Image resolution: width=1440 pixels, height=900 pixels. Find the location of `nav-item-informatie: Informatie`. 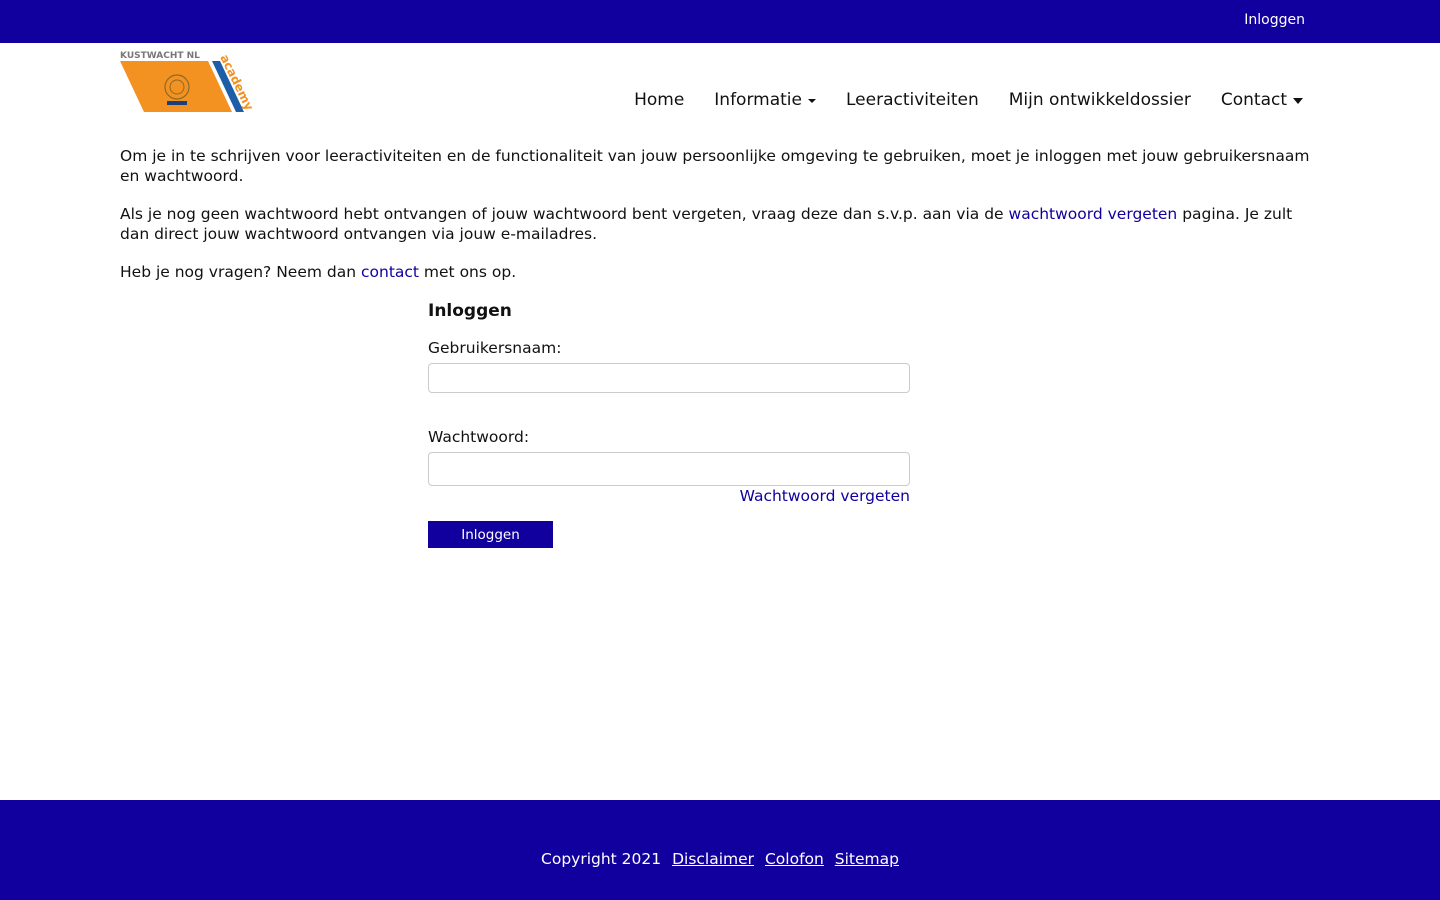

nav-item-informatie: Informatie is located at coordinates (765, 100).